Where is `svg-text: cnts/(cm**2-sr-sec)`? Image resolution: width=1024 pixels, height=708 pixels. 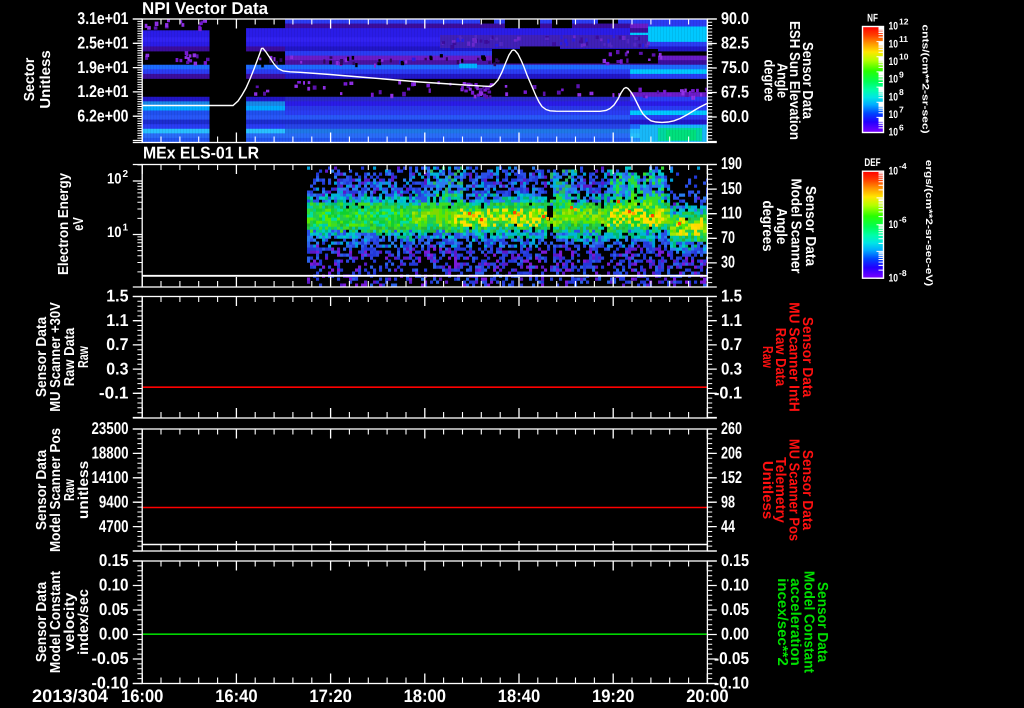 svg-text: cnts/(cm**2-sr-sec) is located at coordinates (925, 78).